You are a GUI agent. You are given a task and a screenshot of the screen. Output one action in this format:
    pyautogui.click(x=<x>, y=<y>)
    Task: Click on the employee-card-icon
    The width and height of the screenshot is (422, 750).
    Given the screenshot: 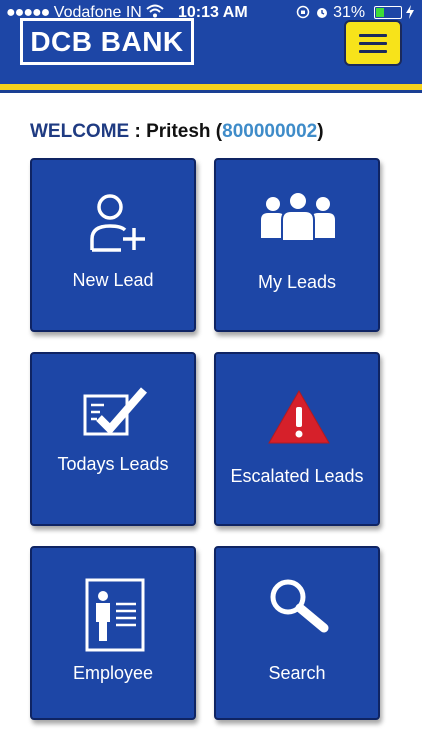 What is the action you would take?
    pyautogui.click(x=115, y=615)
    